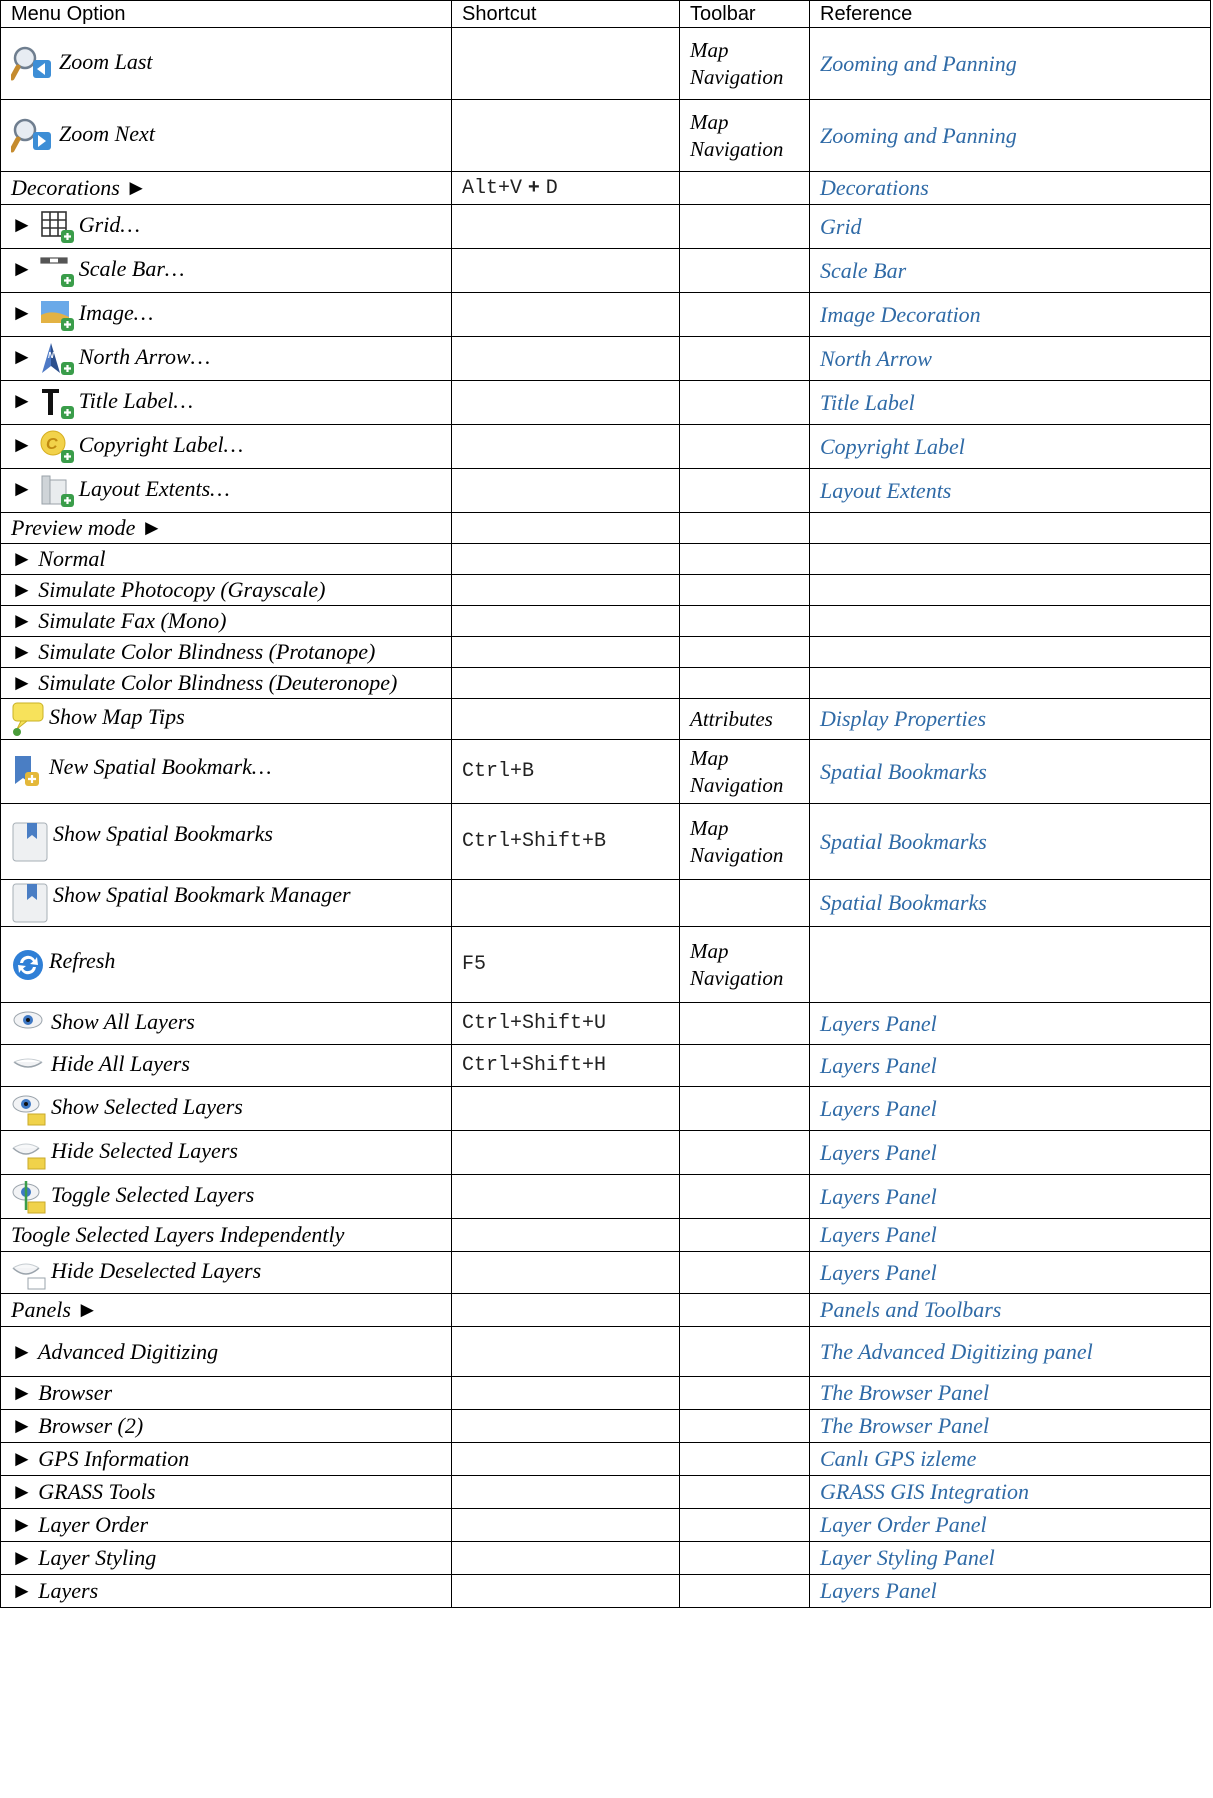 The height and width of the screenshot is (1798, 1213). What do you see at coordinates (910, 1309) in the screenshot?
I see `reference-link: Panels and Toolbars` at bounding box center [910, 1309].